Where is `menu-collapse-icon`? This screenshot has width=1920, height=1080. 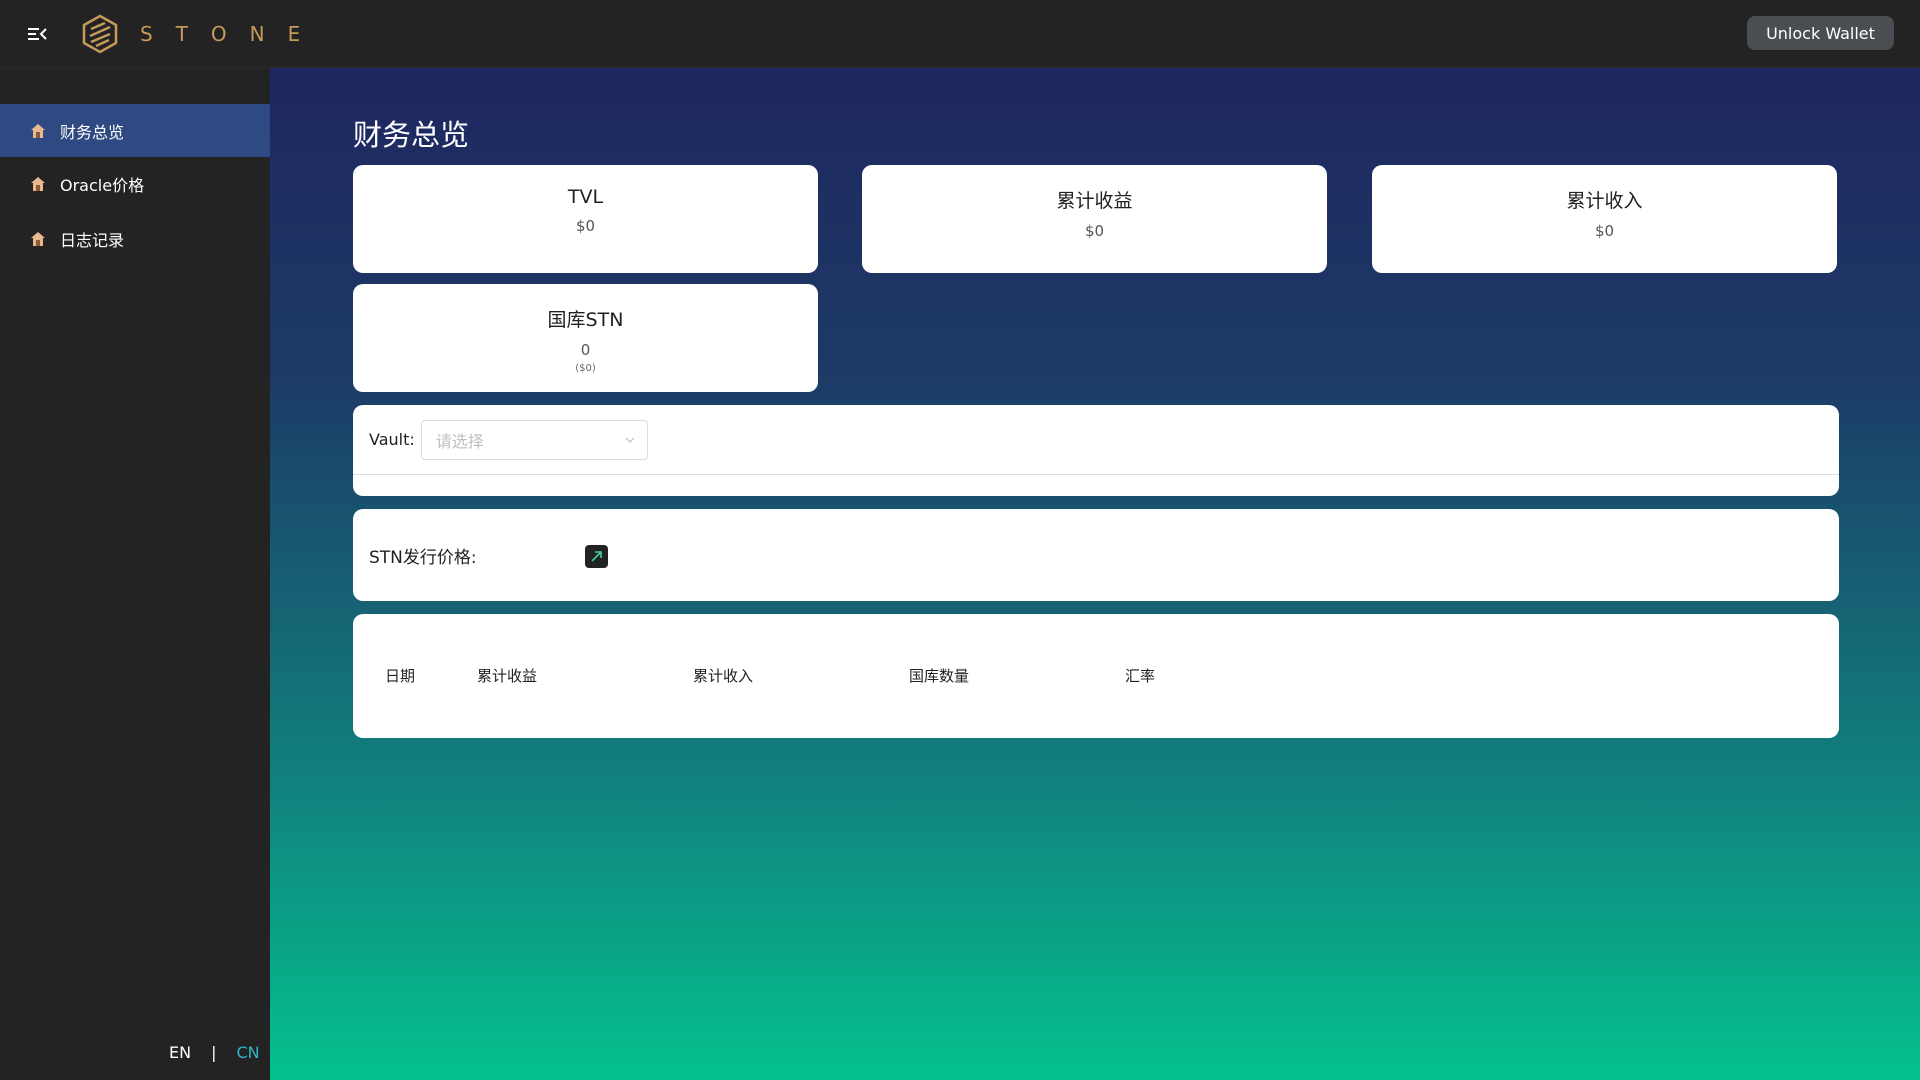 menu-collapse-icon is located at coordinates (37, 34).